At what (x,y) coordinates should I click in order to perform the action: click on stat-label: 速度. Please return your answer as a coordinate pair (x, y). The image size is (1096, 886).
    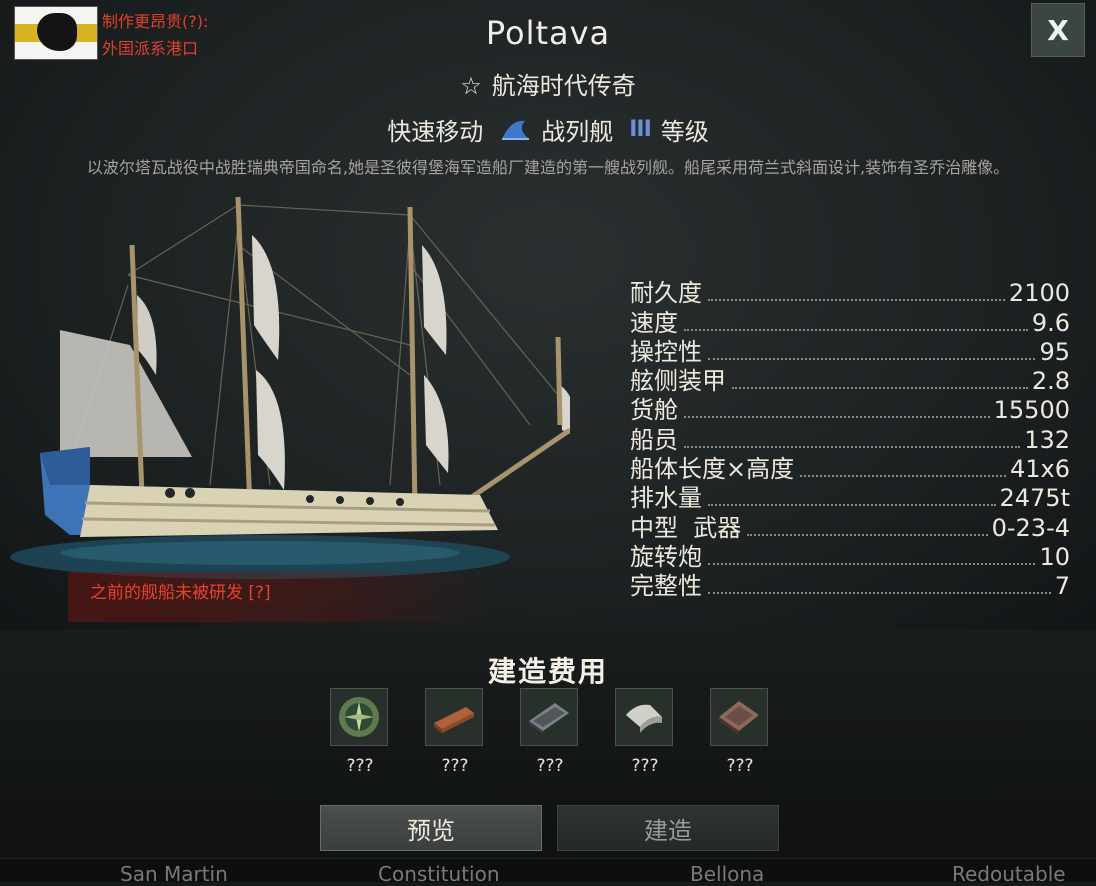
    Looking at the image, I should click on (654, 322).